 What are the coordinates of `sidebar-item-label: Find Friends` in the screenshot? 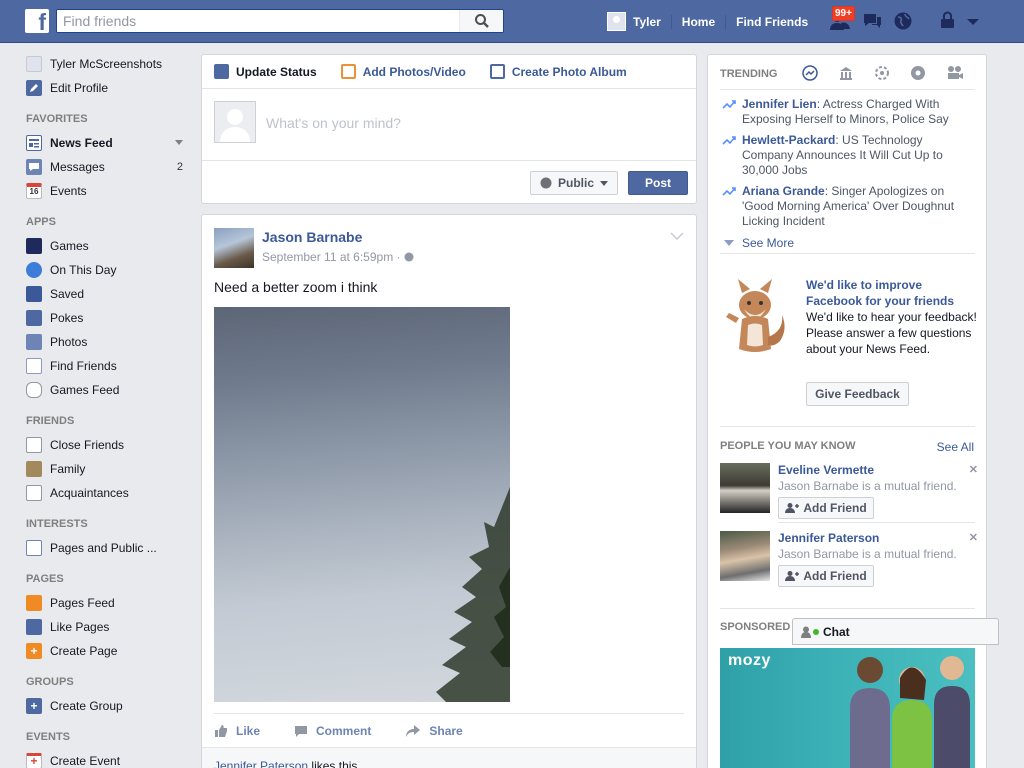 It's located at (83, 366).